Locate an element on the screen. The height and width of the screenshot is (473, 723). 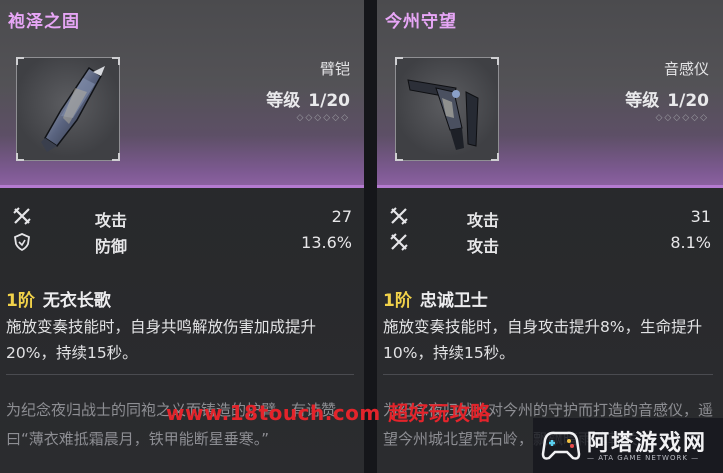
logo-name: 阿塔游戏网 is located at coordinates (647, 443).